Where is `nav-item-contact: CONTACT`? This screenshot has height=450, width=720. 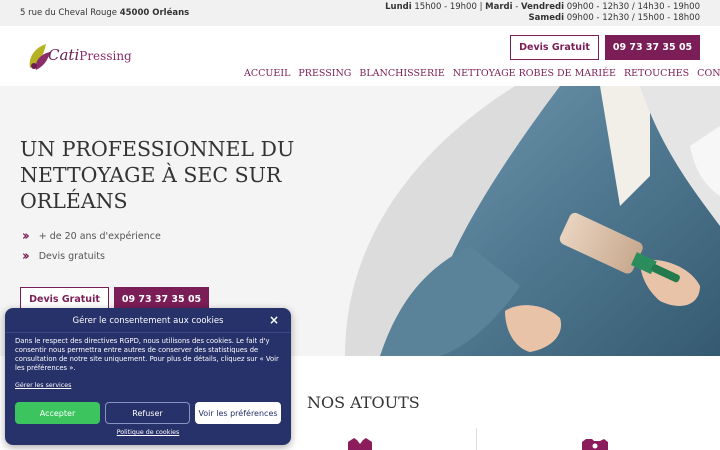
nav-item-contact: CONTACT is located at coordinates (708, 73).